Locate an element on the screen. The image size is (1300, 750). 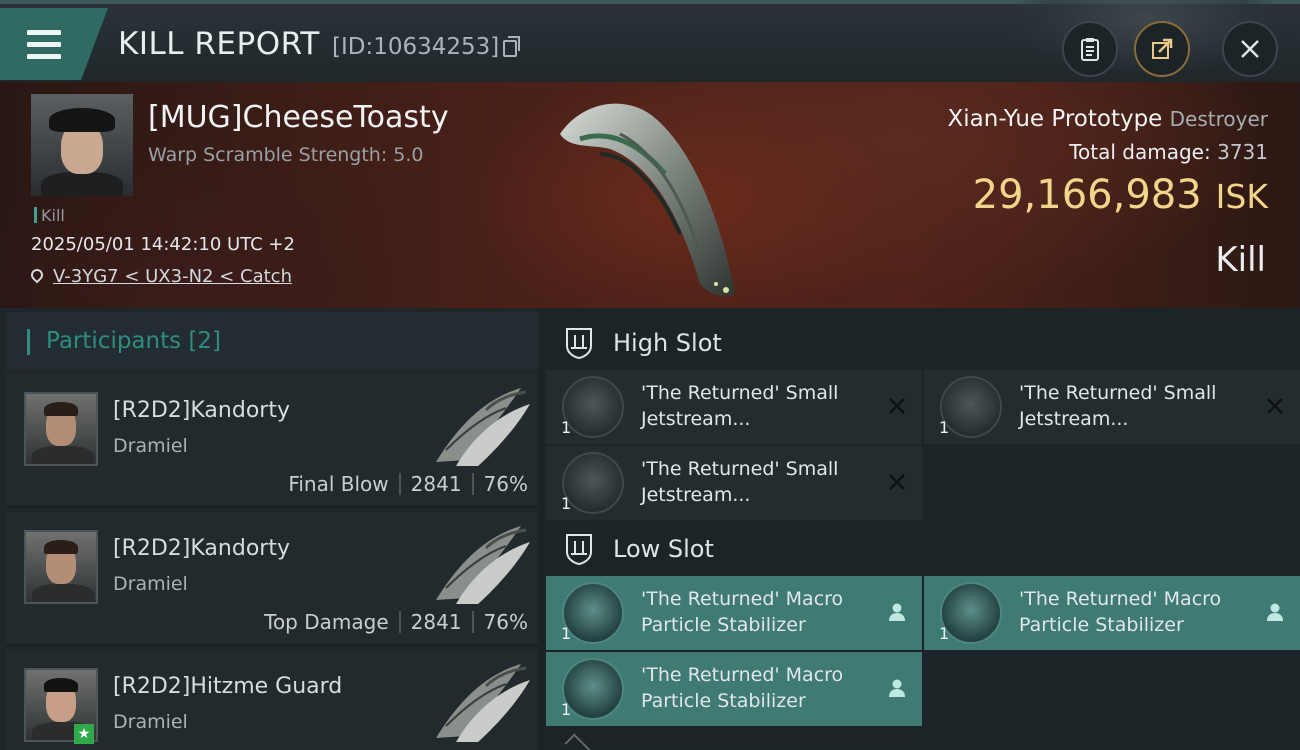
warp-scramble-strength: Warp Scramble Strength: 5.0 is located at coordinates (286, 155).